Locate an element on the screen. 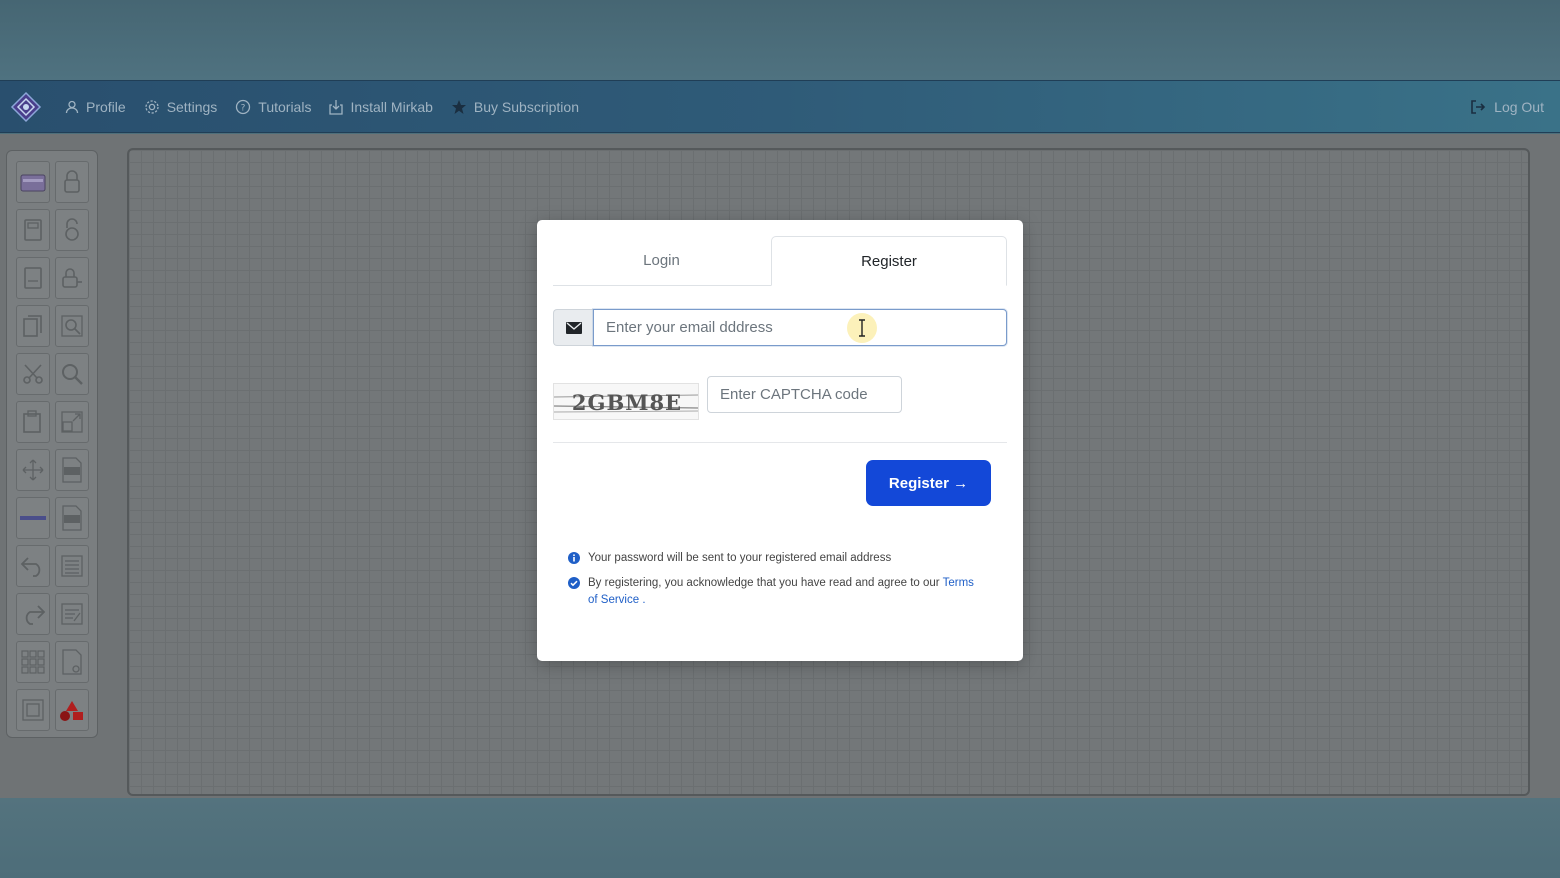 This screenshot has width=1560, height=878. bottom-backdrop is located at coordinates (780, 838).